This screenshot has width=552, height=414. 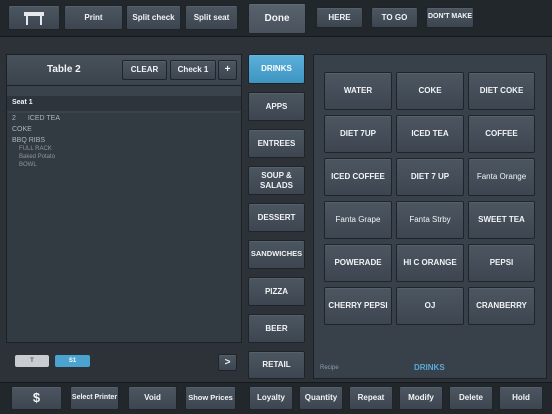 What do you see at coordinates (501, 220) in the screenshot?
I see `item-sweet-tea: SWEET TEA` at bounding box center [501, 220].